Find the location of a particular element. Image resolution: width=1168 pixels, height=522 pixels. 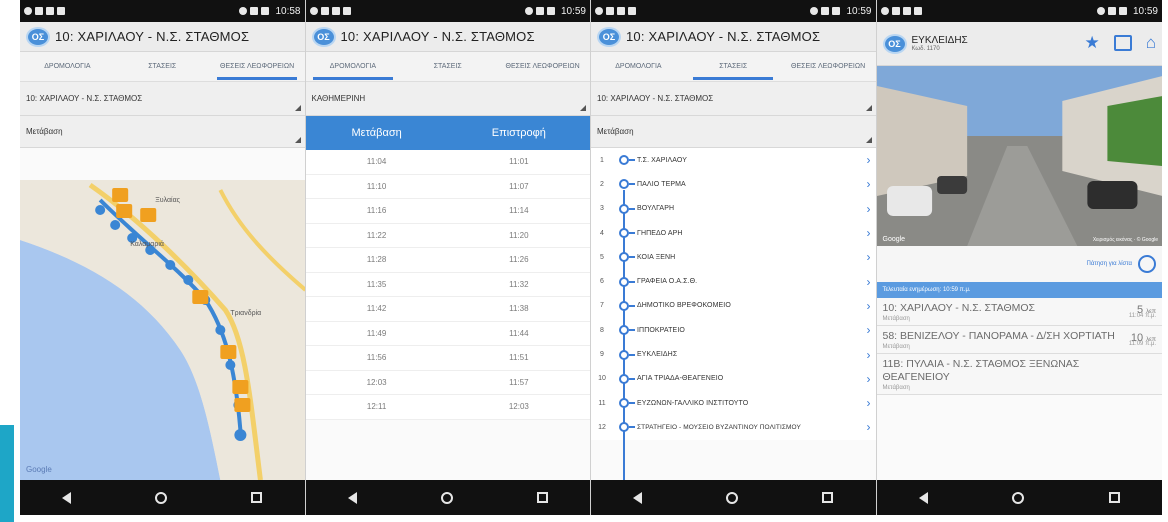

column-header-return: Επιστροφή is located at coordinates (519, 133).